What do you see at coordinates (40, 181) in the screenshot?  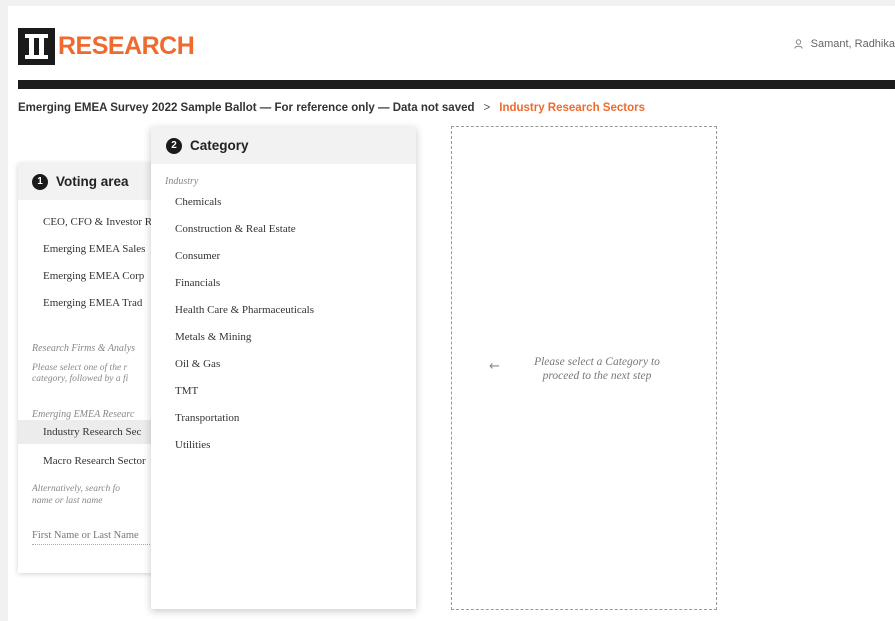 I see `step-number-1: 1` at bounding box center [40, 181].